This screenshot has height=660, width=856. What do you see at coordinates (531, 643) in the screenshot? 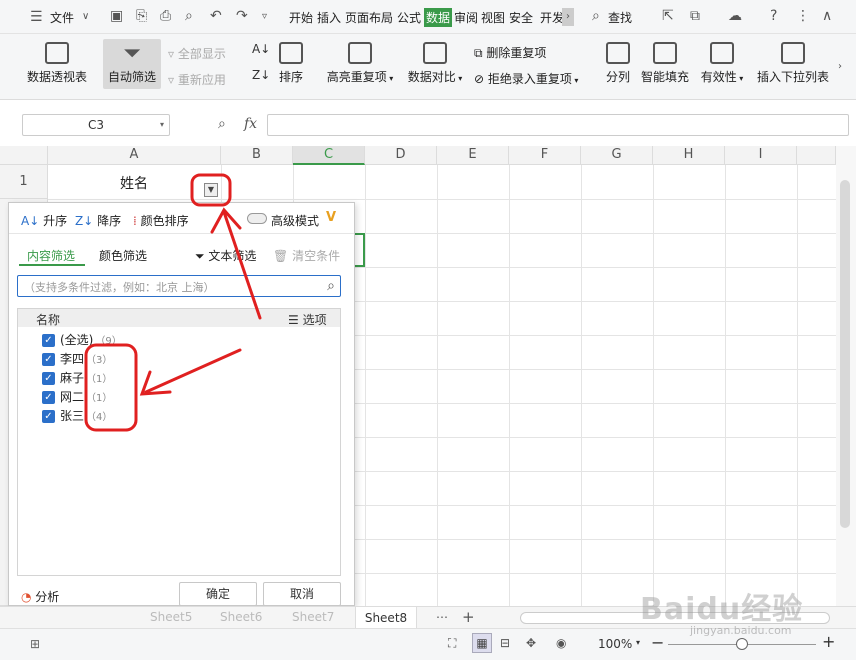
I see `reading-mode-icon: ✥` at bounding box center [531, 643].